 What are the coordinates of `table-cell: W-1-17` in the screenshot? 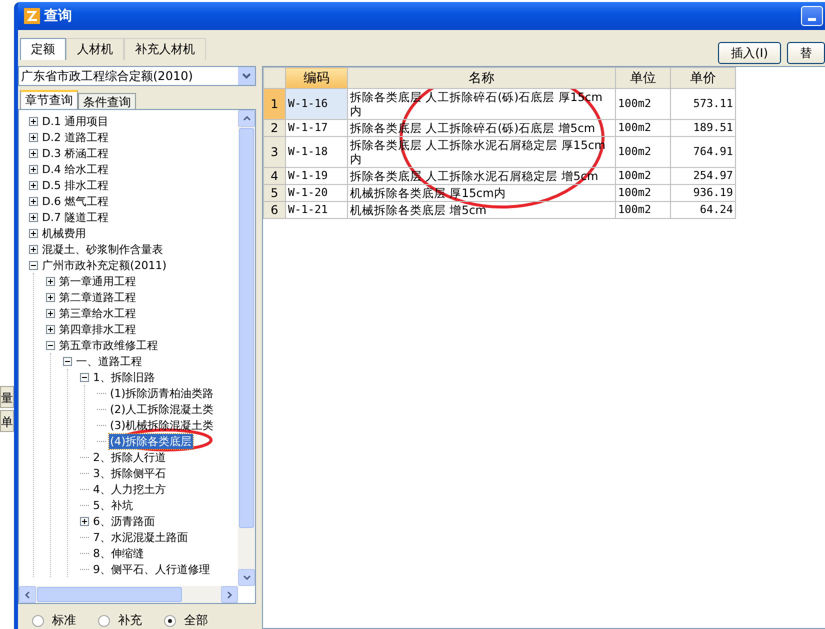 It's located at (317, 128).